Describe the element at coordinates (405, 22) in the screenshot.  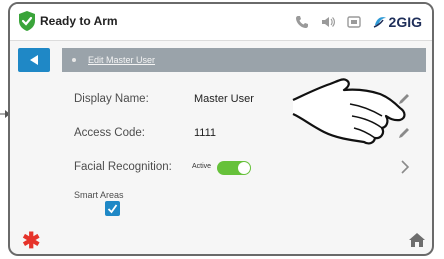
I see `brand-text: 2GIG` at that location.